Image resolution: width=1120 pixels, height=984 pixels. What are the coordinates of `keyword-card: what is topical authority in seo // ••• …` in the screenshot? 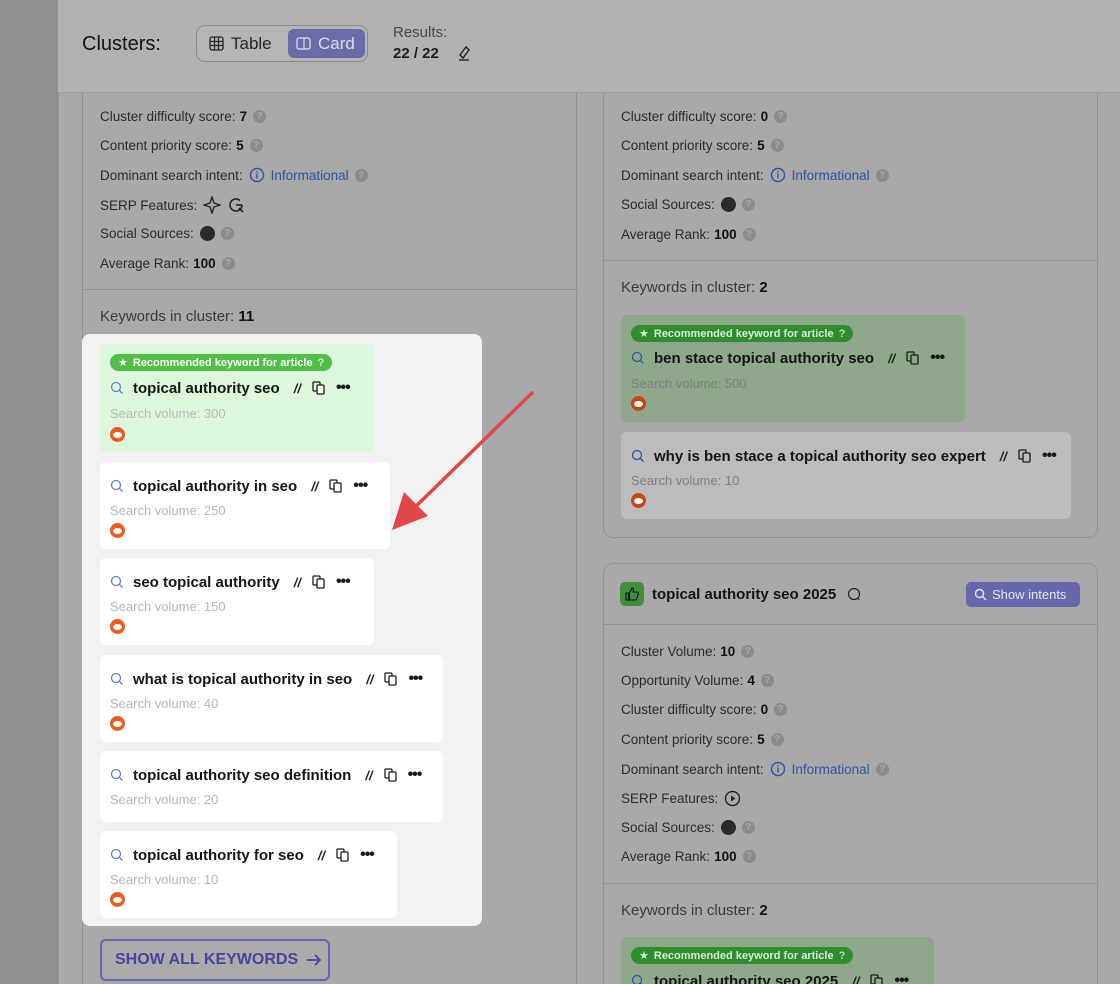 It's located at (271, 698).